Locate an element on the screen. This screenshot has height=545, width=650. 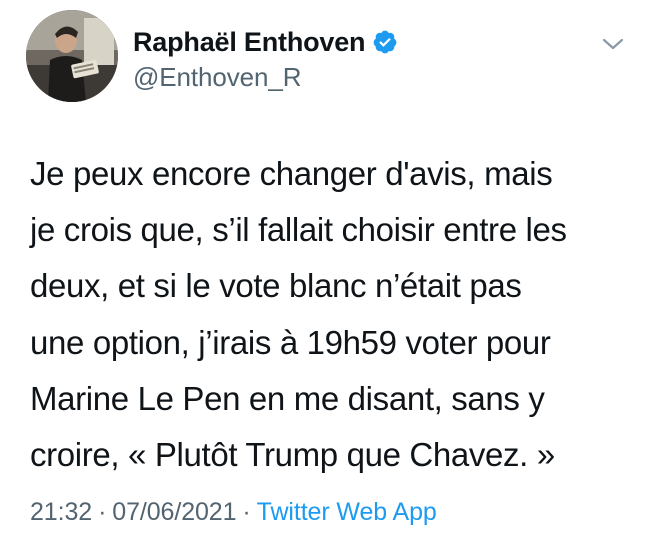
tweet-source-link: Twitter Web App is located at coordinates (347, 512).